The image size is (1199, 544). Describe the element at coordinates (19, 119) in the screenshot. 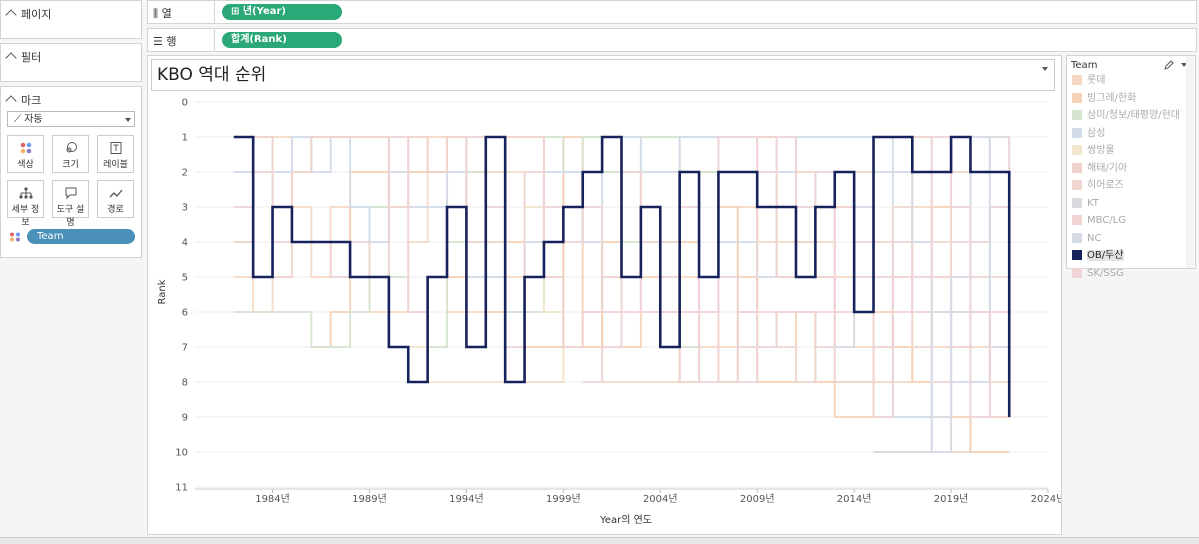

I see `line-mark-icon: ⟋` at that location.